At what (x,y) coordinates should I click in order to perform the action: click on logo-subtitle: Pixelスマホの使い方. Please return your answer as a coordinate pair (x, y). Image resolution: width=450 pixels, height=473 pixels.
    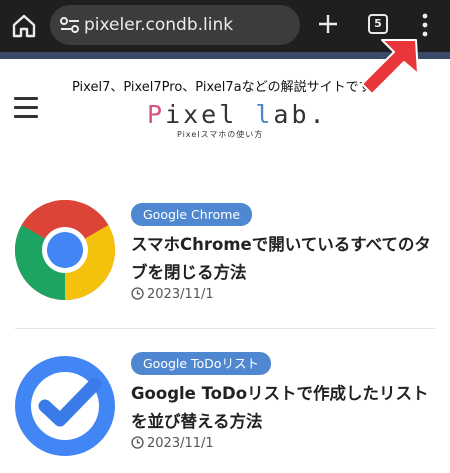
    Looking at the image, I should click on (220, 134).